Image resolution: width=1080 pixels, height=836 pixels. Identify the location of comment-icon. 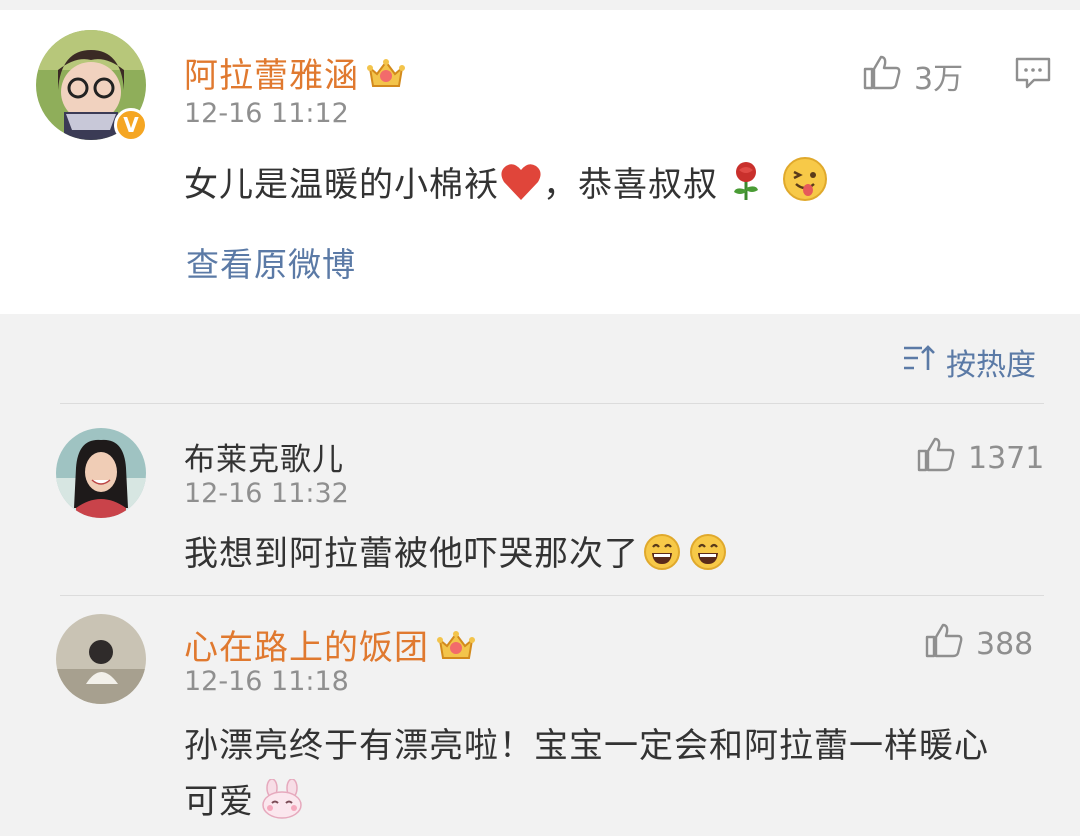
(1033, 75).